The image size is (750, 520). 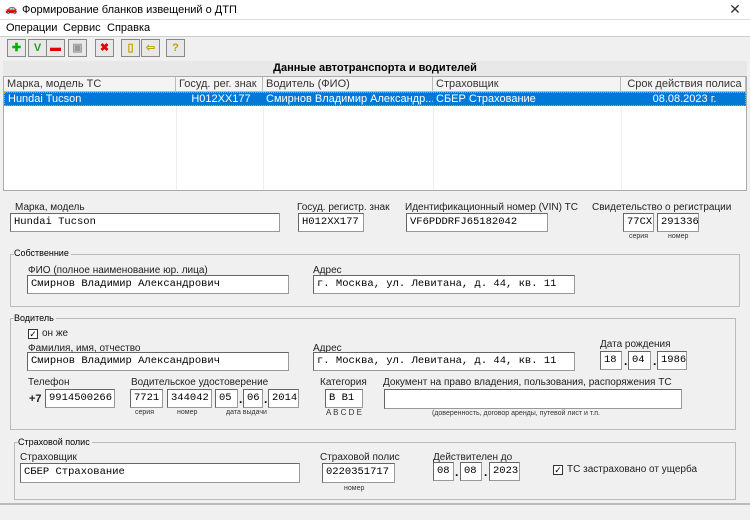 What do you see at coordinates (635, 344) in the screenshot?
I see `birth-date-label: Дата рождения` at bounding box center [635, 344].